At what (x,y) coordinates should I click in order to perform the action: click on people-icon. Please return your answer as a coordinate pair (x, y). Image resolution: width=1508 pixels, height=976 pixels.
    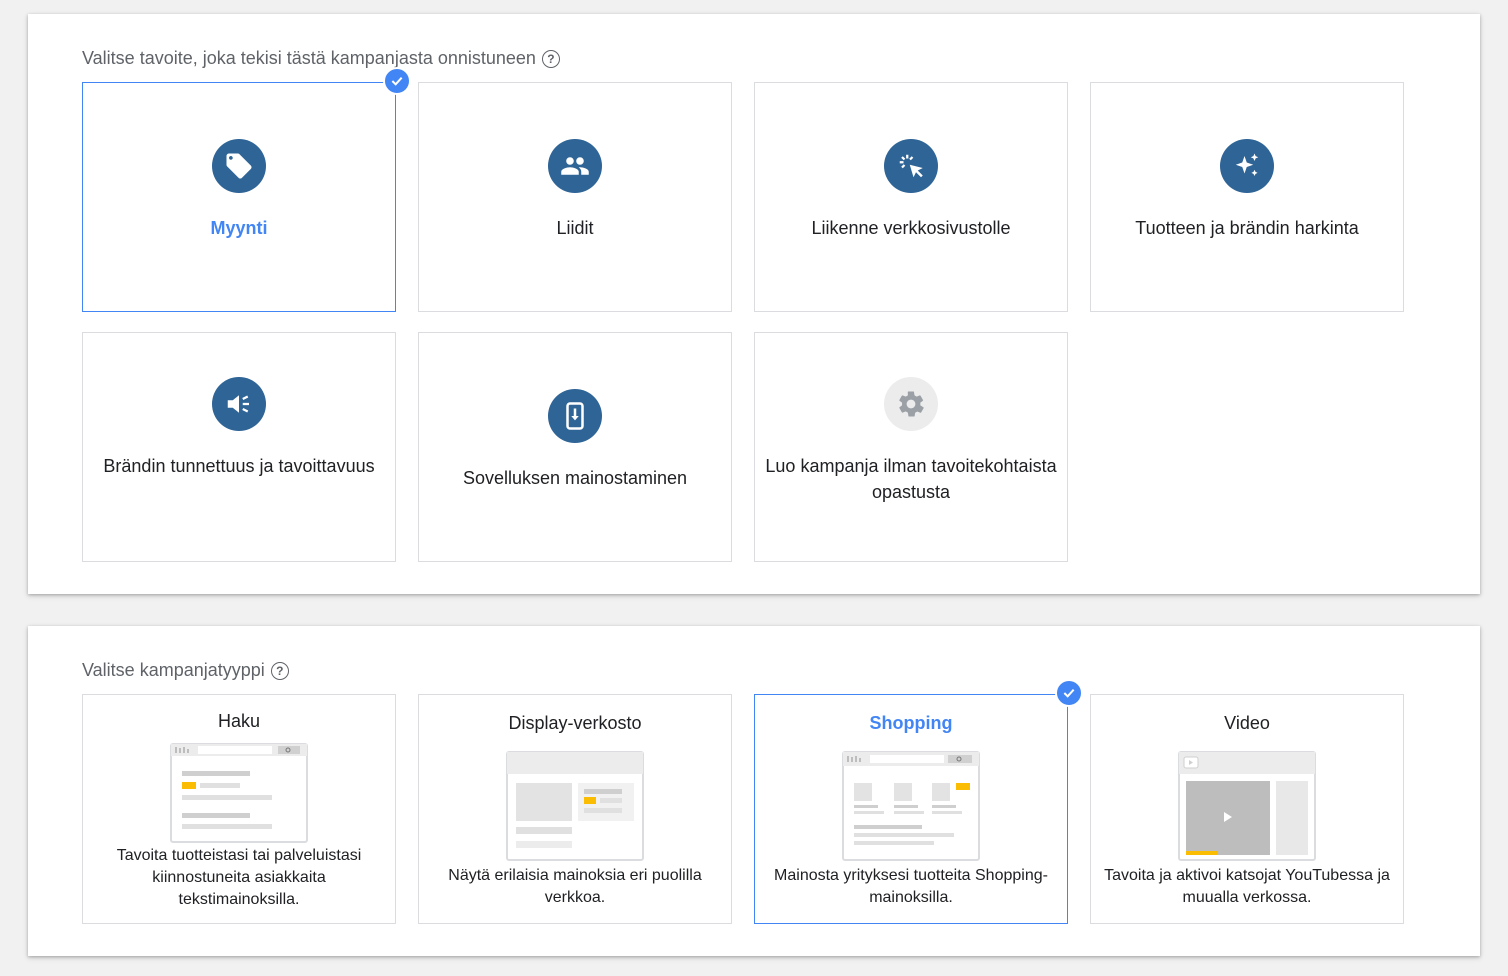
    Looking at the image, I should click on (575, 166).